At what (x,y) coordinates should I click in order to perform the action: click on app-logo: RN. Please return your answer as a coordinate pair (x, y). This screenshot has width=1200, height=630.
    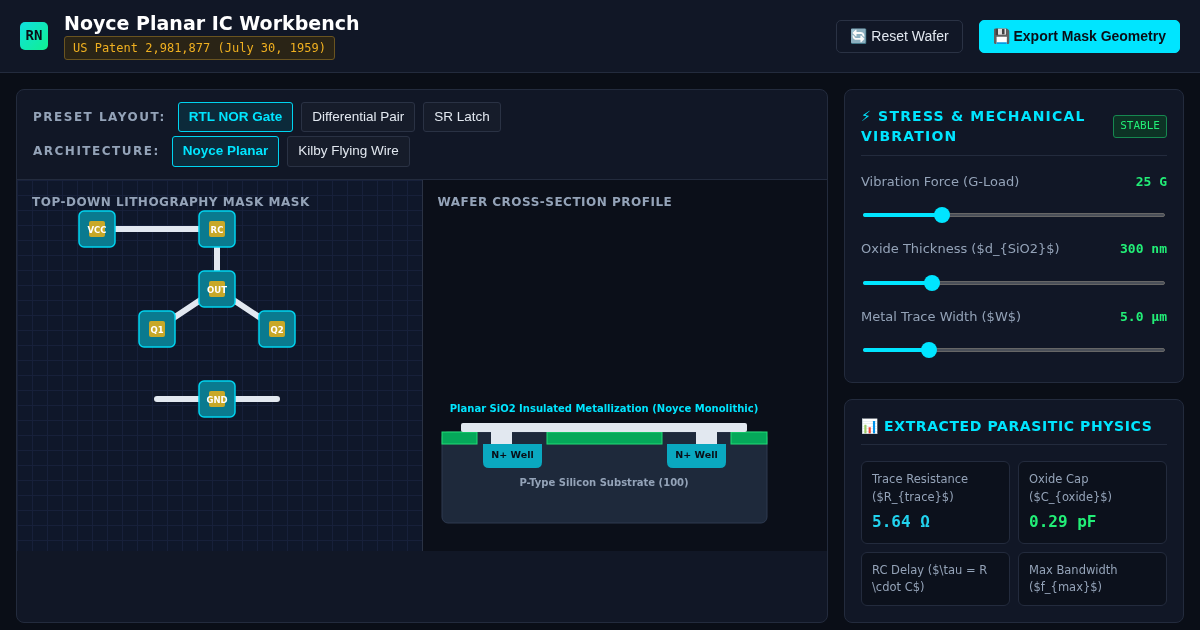
    Looking at the image, I should click on (34, 36).